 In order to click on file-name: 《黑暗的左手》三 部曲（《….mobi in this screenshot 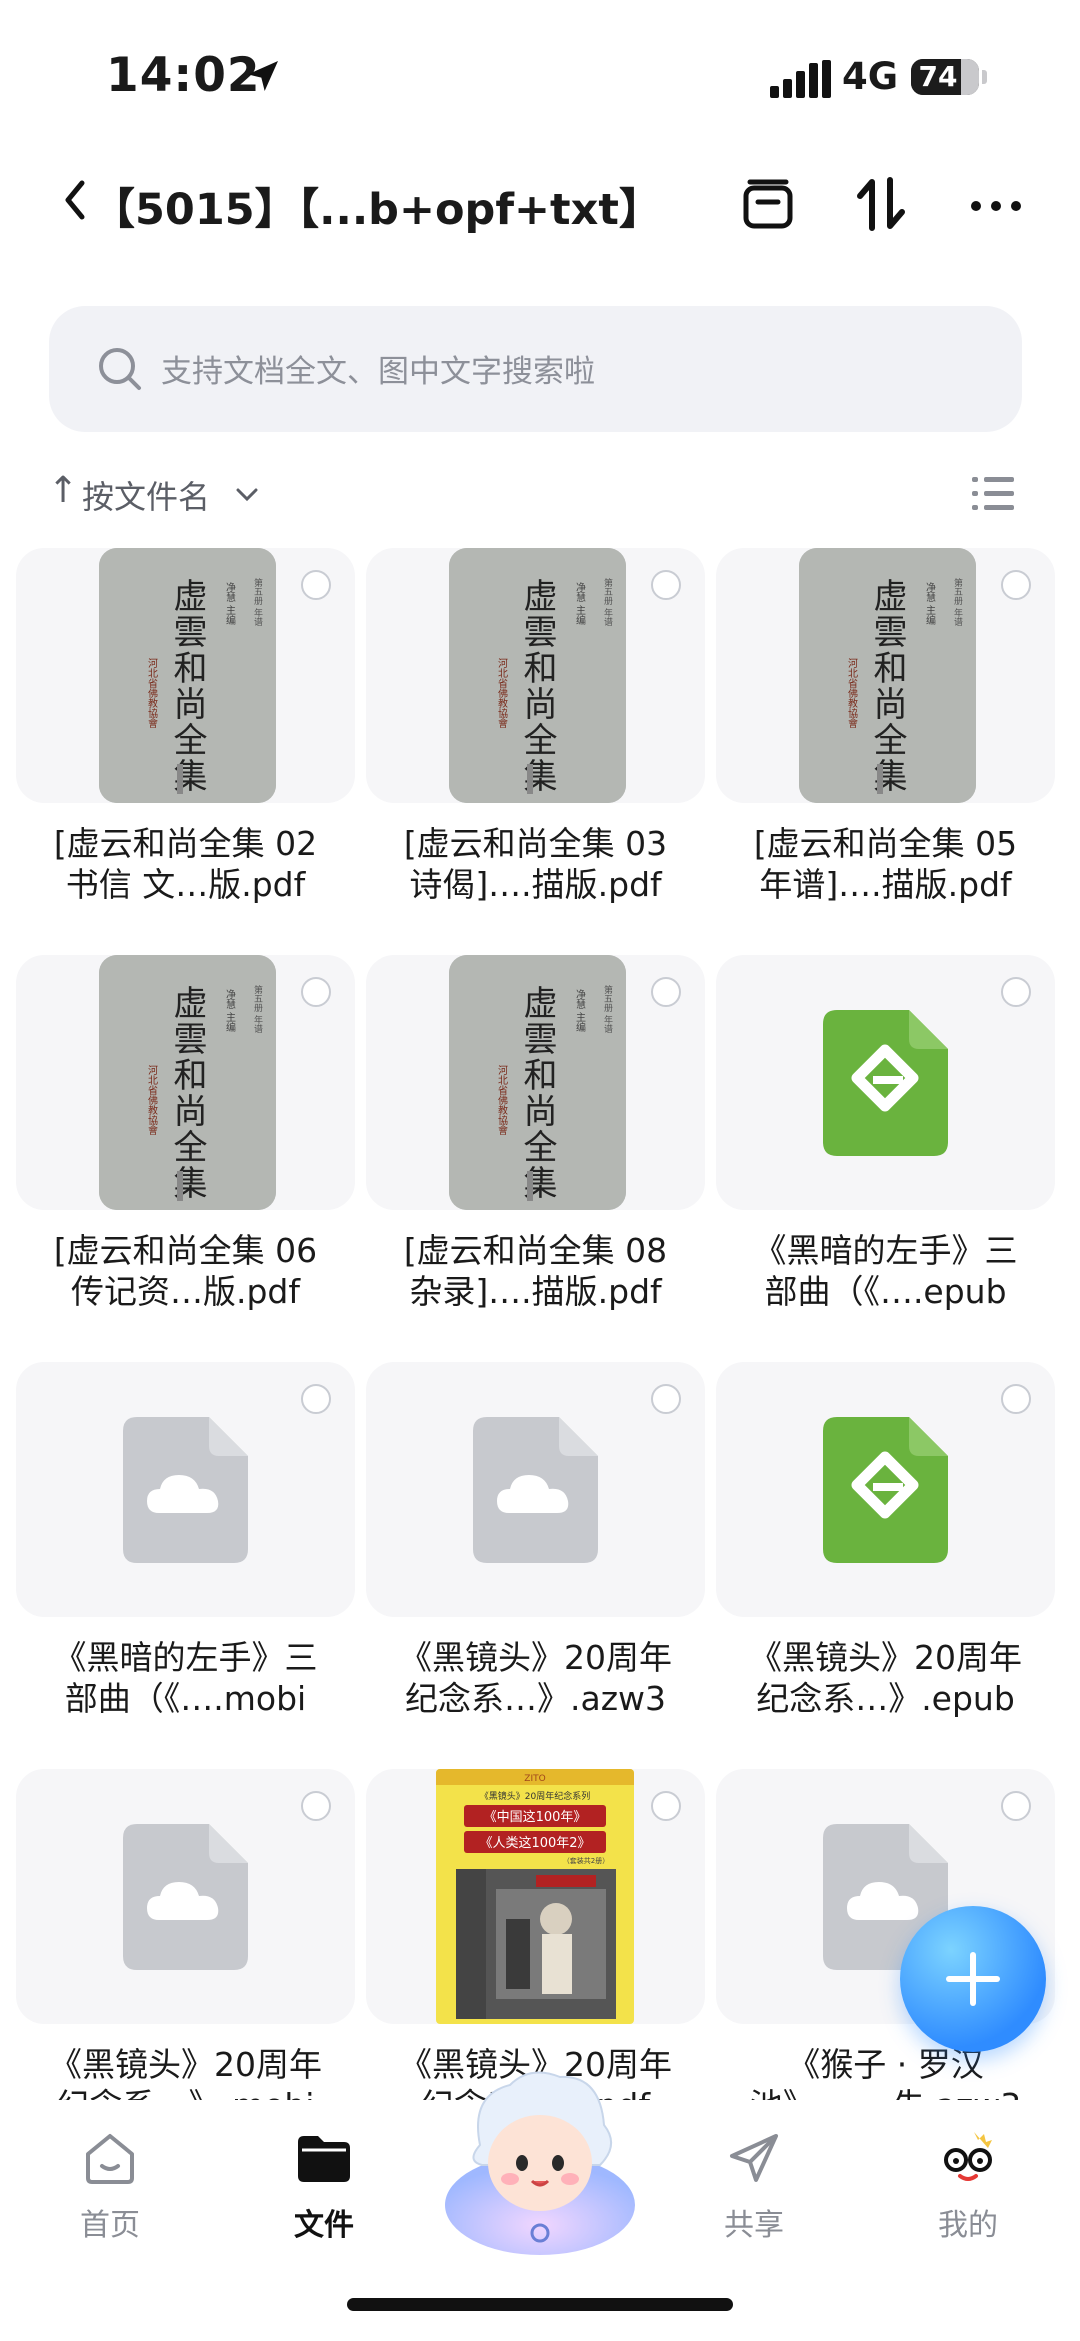, I will do `click(185, 1678)`.